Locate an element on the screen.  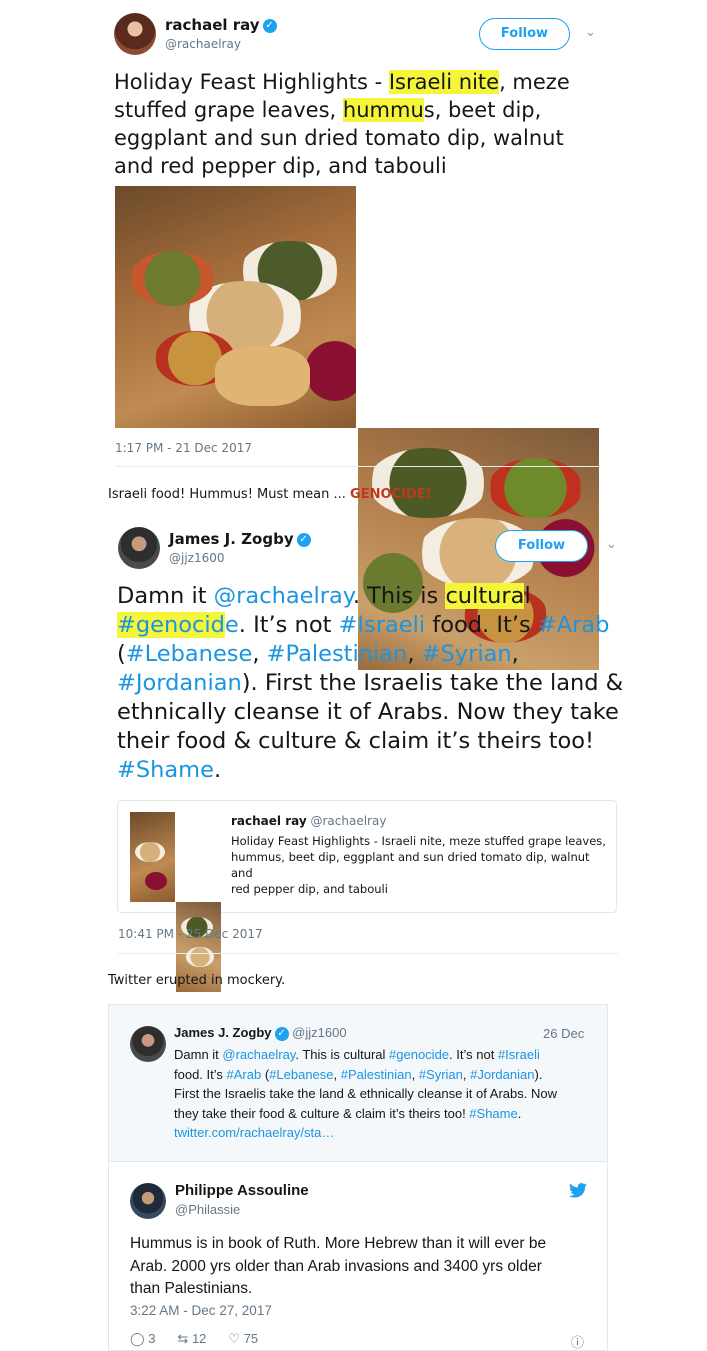
embed-author-name: Philippe Assouline is located at coordinates (242, 1190).